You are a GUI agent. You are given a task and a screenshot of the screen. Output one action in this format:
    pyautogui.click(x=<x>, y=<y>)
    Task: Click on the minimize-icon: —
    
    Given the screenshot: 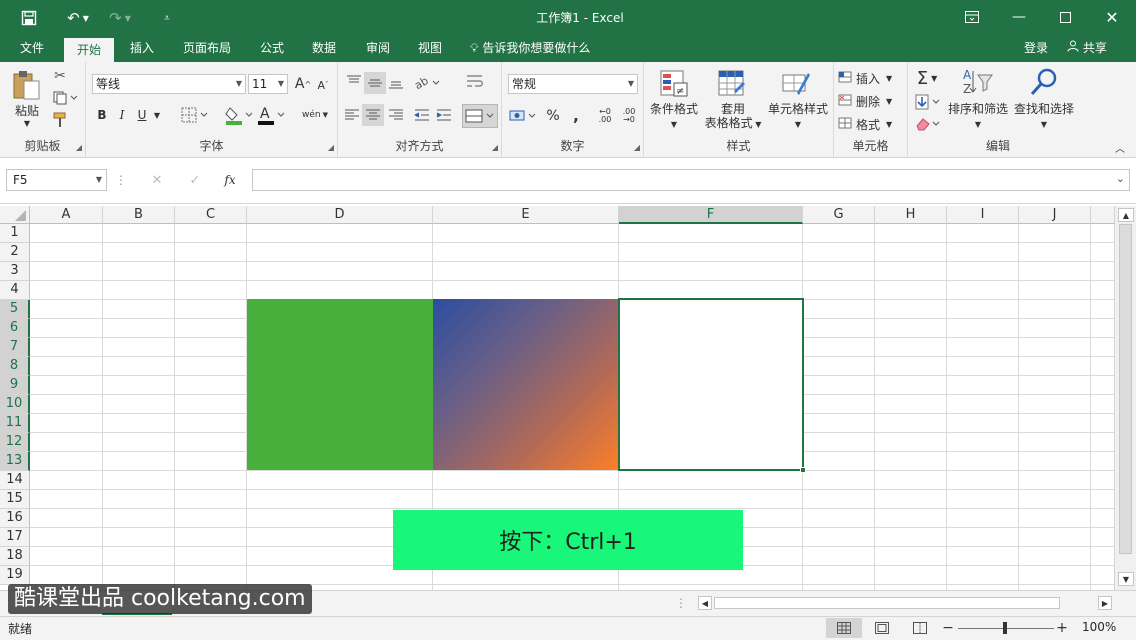 What is the action you would take?
    pyautogui.click(x=1019, y=17)
    